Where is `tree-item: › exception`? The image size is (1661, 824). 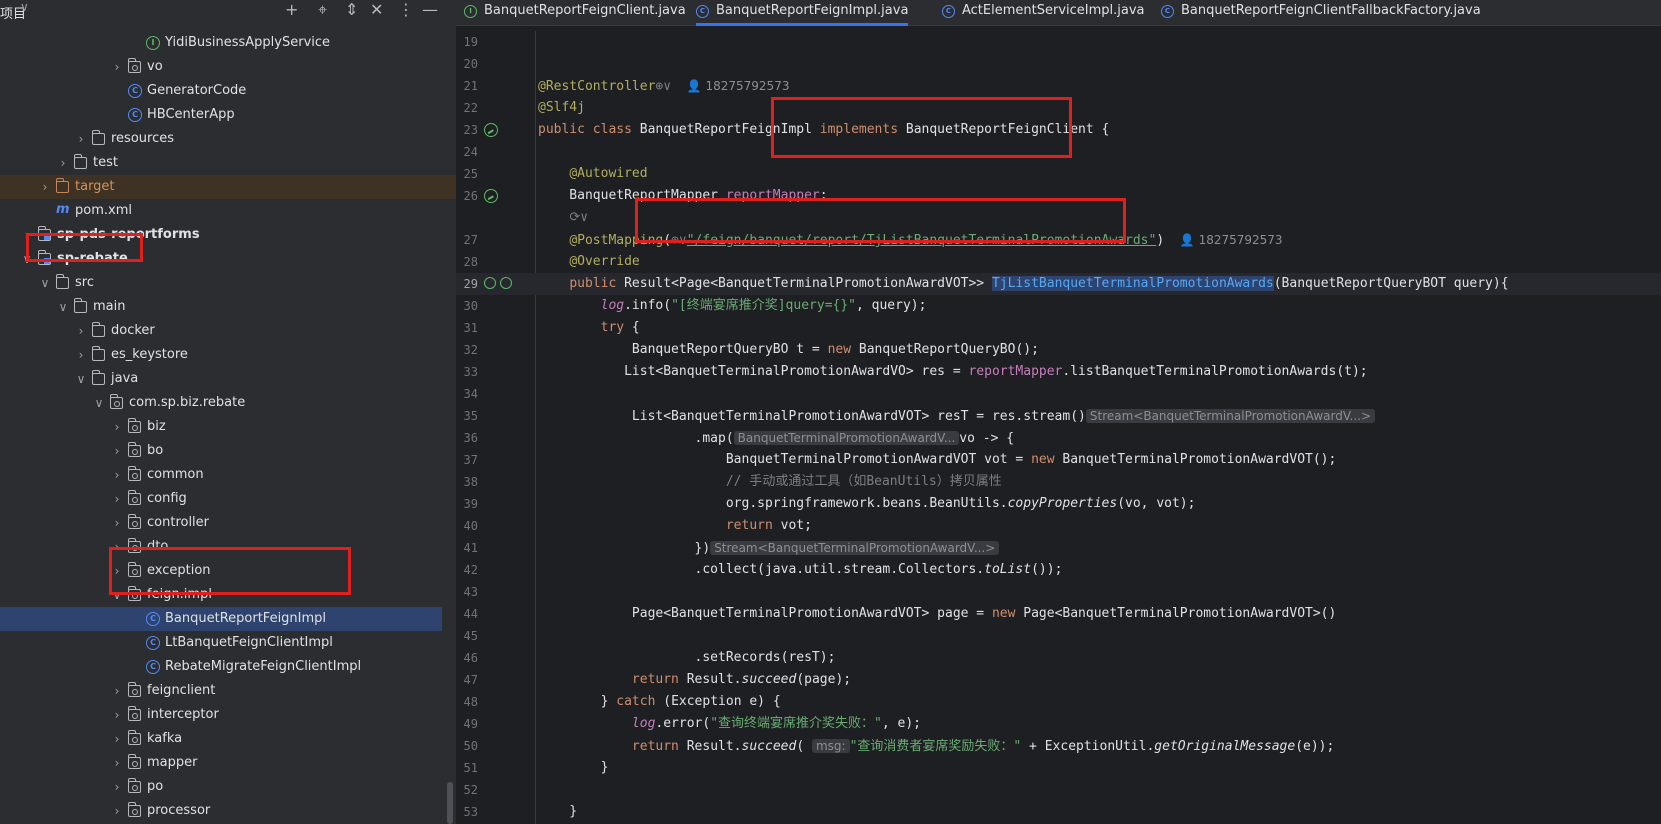
tree-item: › exception is located at coordinates (228, 571).